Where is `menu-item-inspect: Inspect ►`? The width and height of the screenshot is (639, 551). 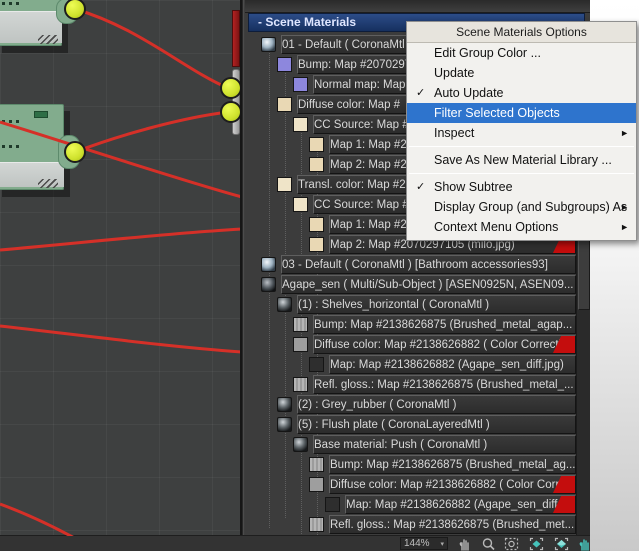
menu-item-inspect: Inspect ► is located at coordinates (521, 133).